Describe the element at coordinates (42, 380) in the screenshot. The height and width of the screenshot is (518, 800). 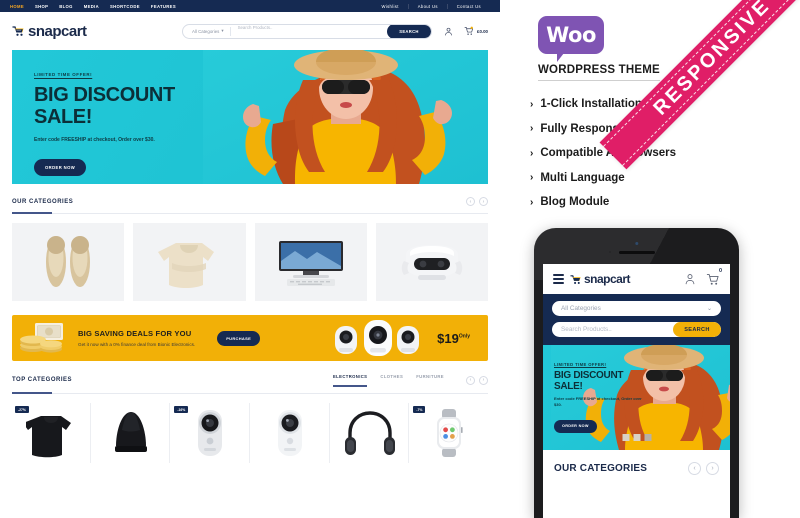
I see `top-categories-title: TOP CATEGORIES` at that location.